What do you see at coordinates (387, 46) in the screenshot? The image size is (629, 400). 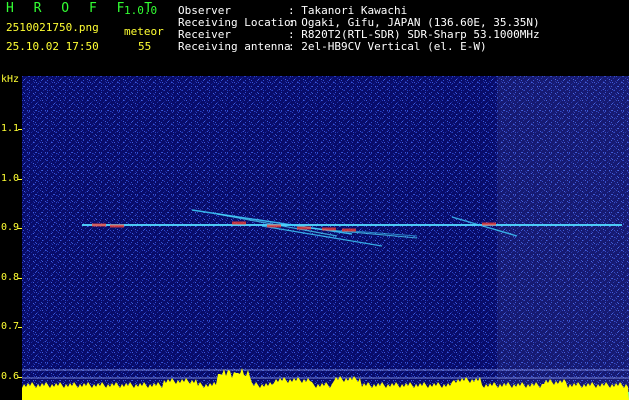 I see `info-value-antenna: : 2el-HB9CV Vertical (el. E-W)` at bounding box center [387, 46].